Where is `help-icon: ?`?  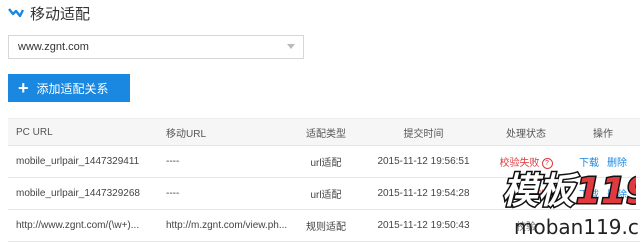 help-icon: ? is located at coordinates (547, 163).